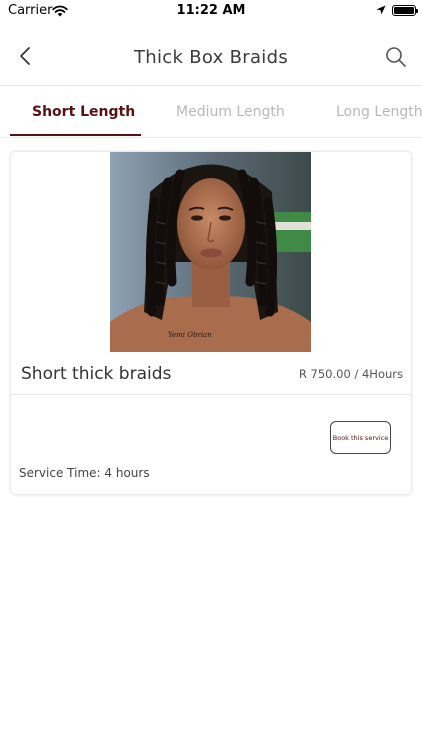 This screenshot has width=422, height=750. Describe the element at coordinates (396, 57) in the screenshot. I see `search-icon` at that location.